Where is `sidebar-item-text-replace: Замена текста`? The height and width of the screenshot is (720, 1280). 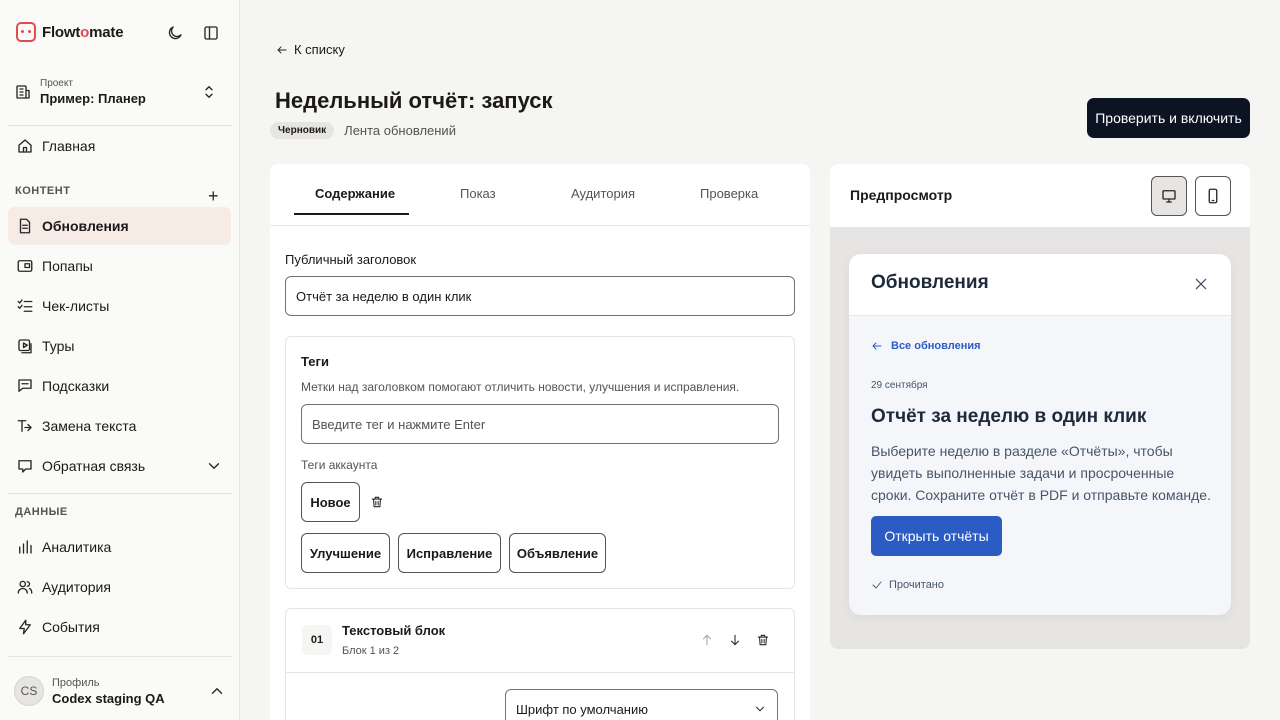
sidebar-item-text-replace: Замена текста is located at coordinates (119, 426).